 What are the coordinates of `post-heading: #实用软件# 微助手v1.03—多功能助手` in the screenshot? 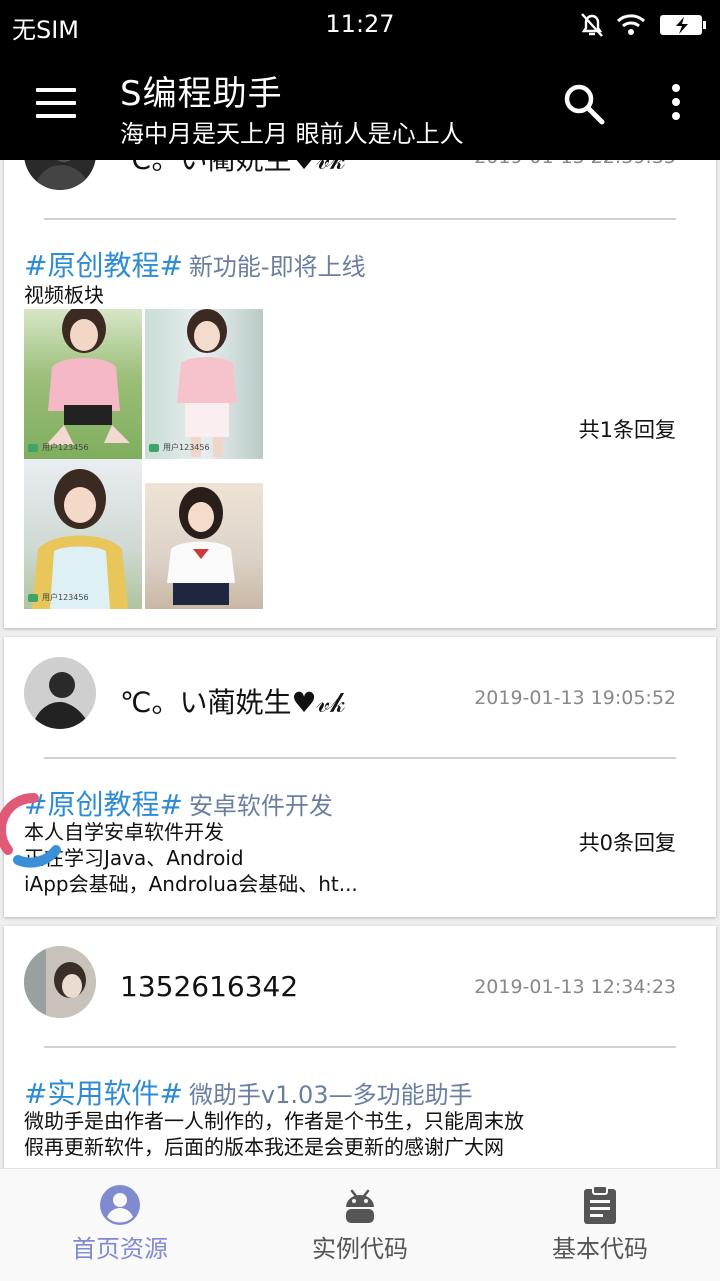 It's located at (248, 1092).